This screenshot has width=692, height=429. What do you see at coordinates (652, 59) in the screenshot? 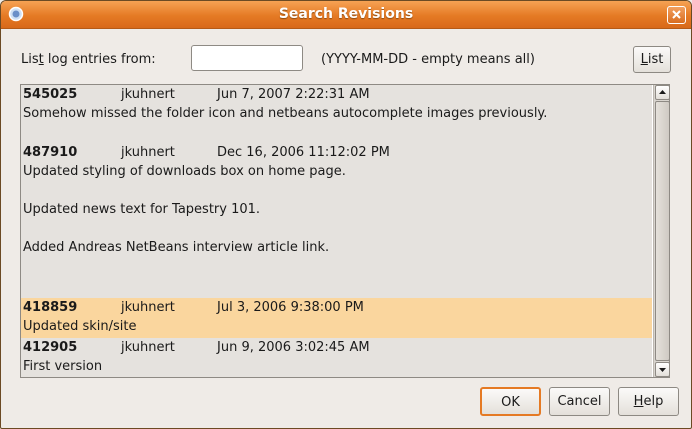
I see `list-button: List` at bounding box center [652, 59].